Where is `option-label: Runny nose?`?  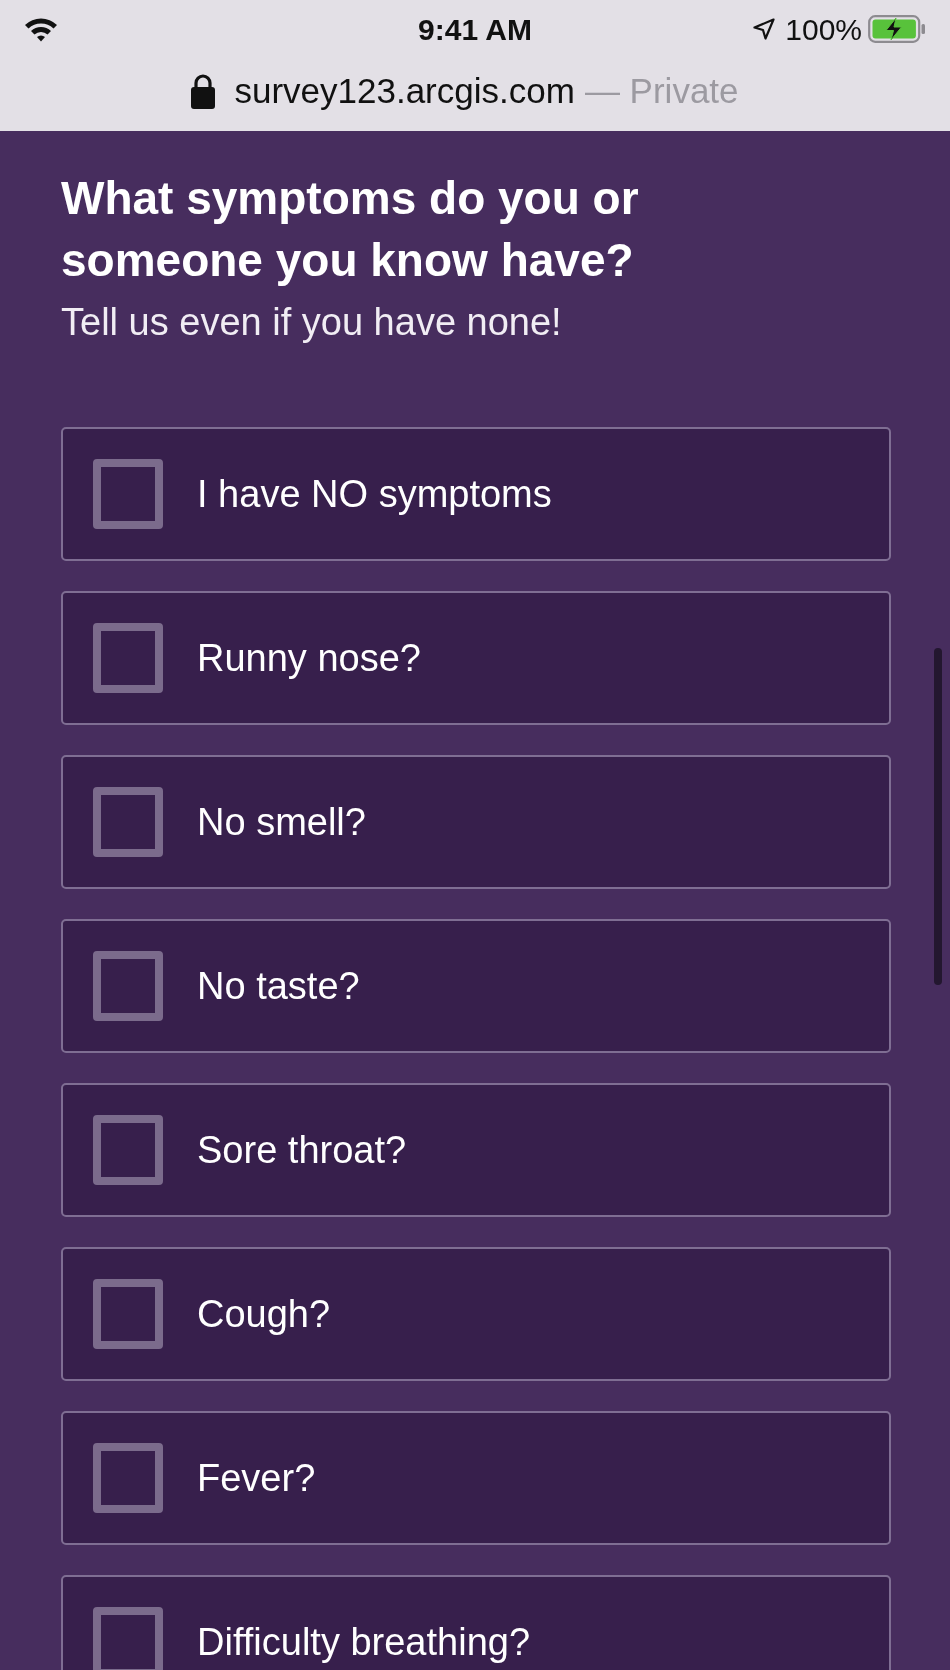 option-label: Runny nose? is located at coordinates (309, 658).